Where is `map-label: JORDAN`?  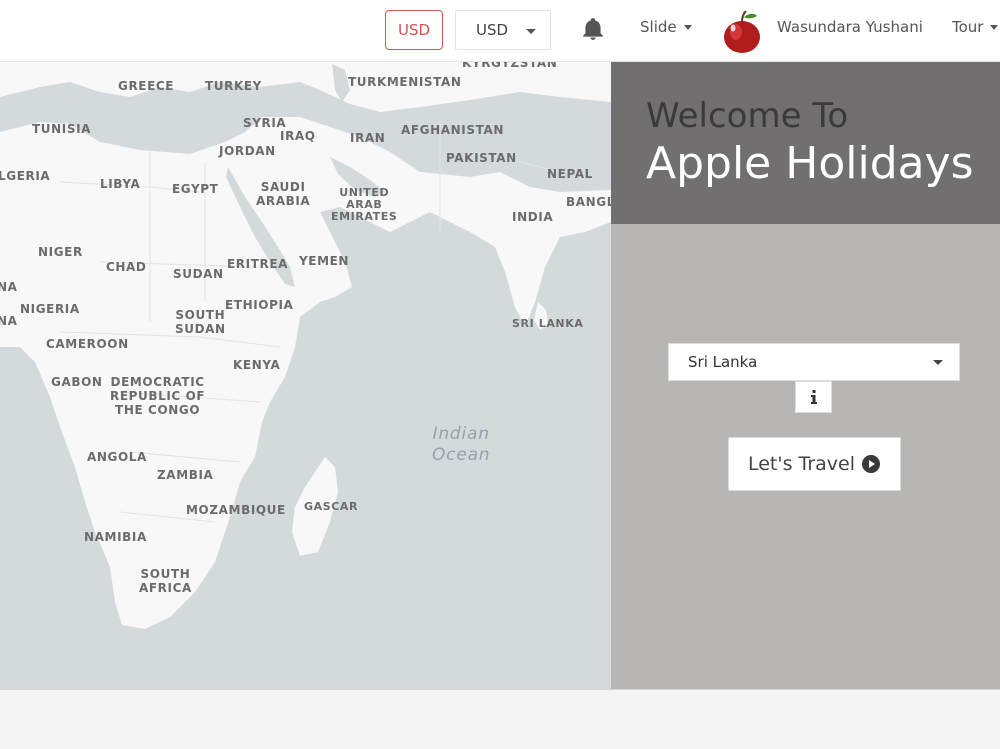 map-label: JORDAN is located at coordinates (247, 151).